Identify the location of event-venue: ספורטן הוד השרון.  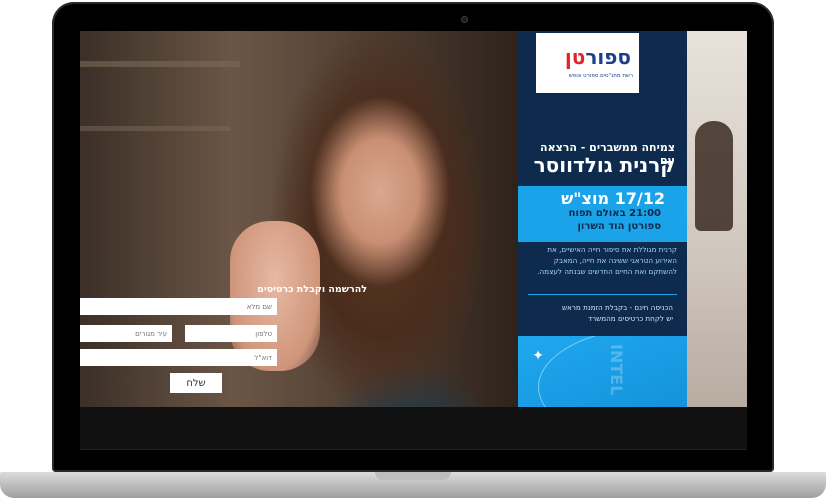
(619, 226).